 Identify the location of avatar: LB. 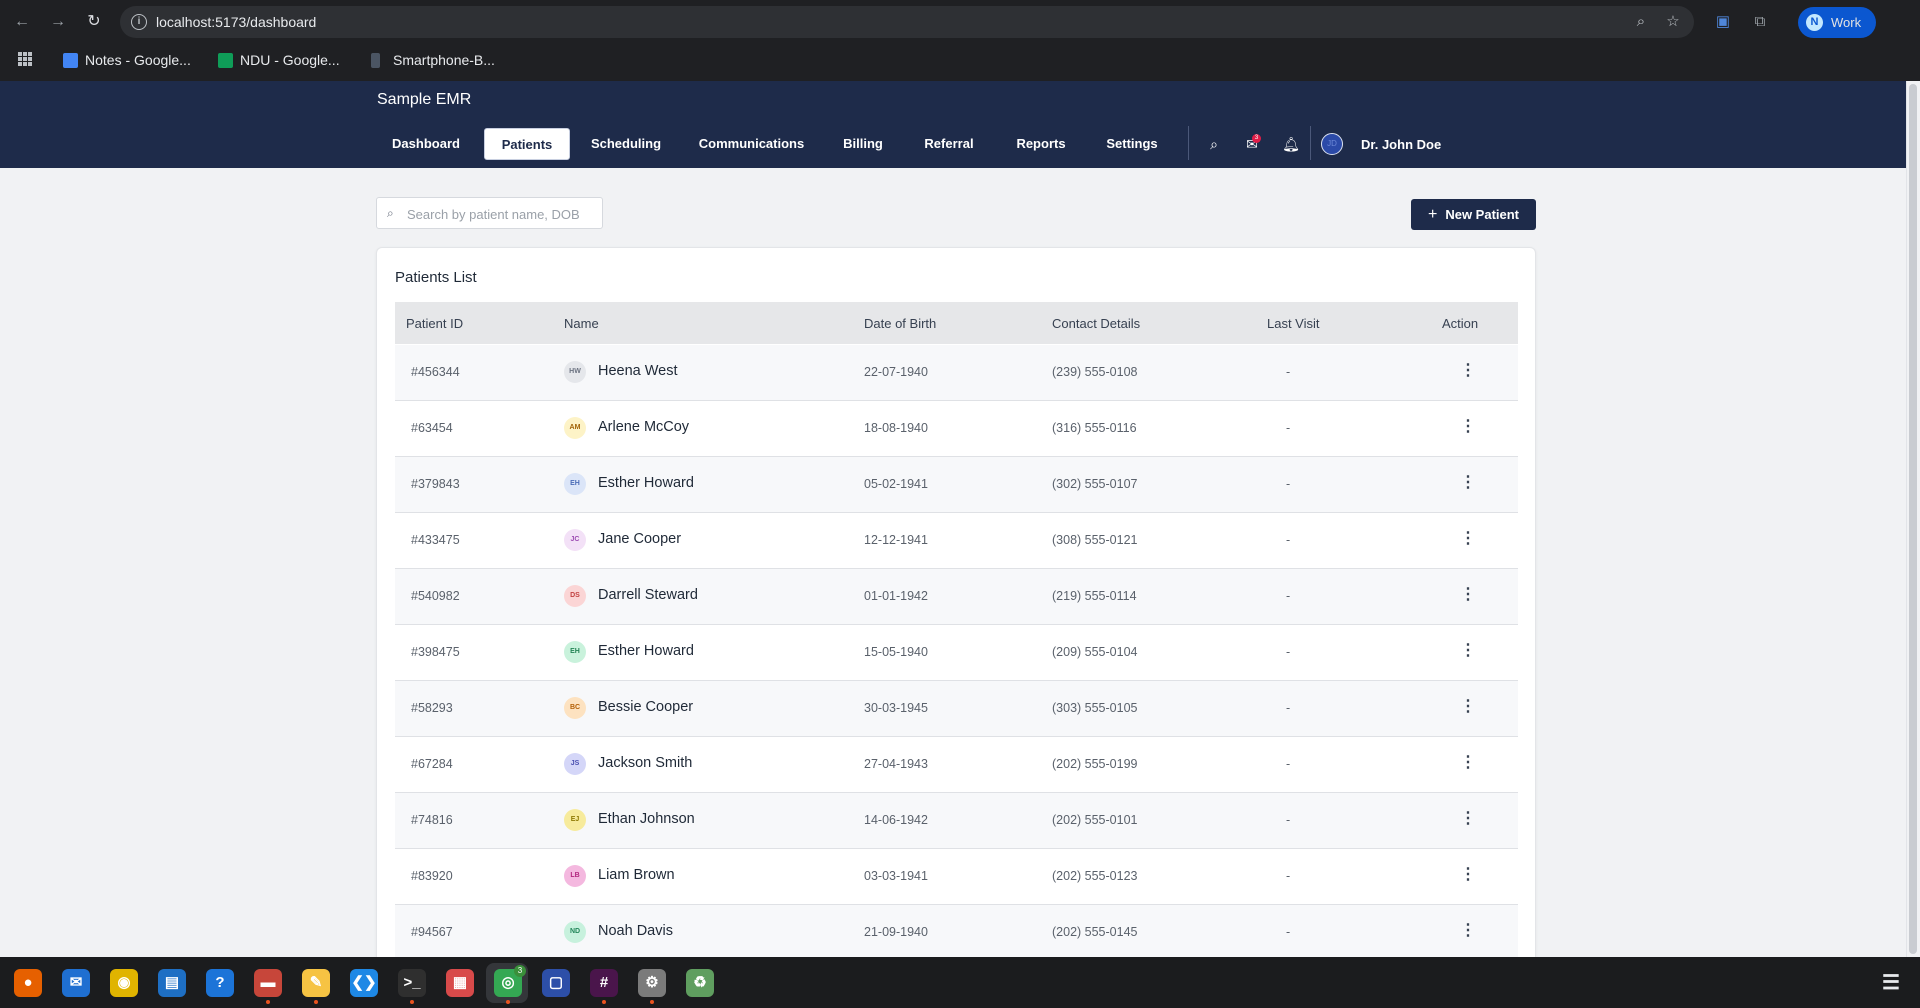
(575, 876).